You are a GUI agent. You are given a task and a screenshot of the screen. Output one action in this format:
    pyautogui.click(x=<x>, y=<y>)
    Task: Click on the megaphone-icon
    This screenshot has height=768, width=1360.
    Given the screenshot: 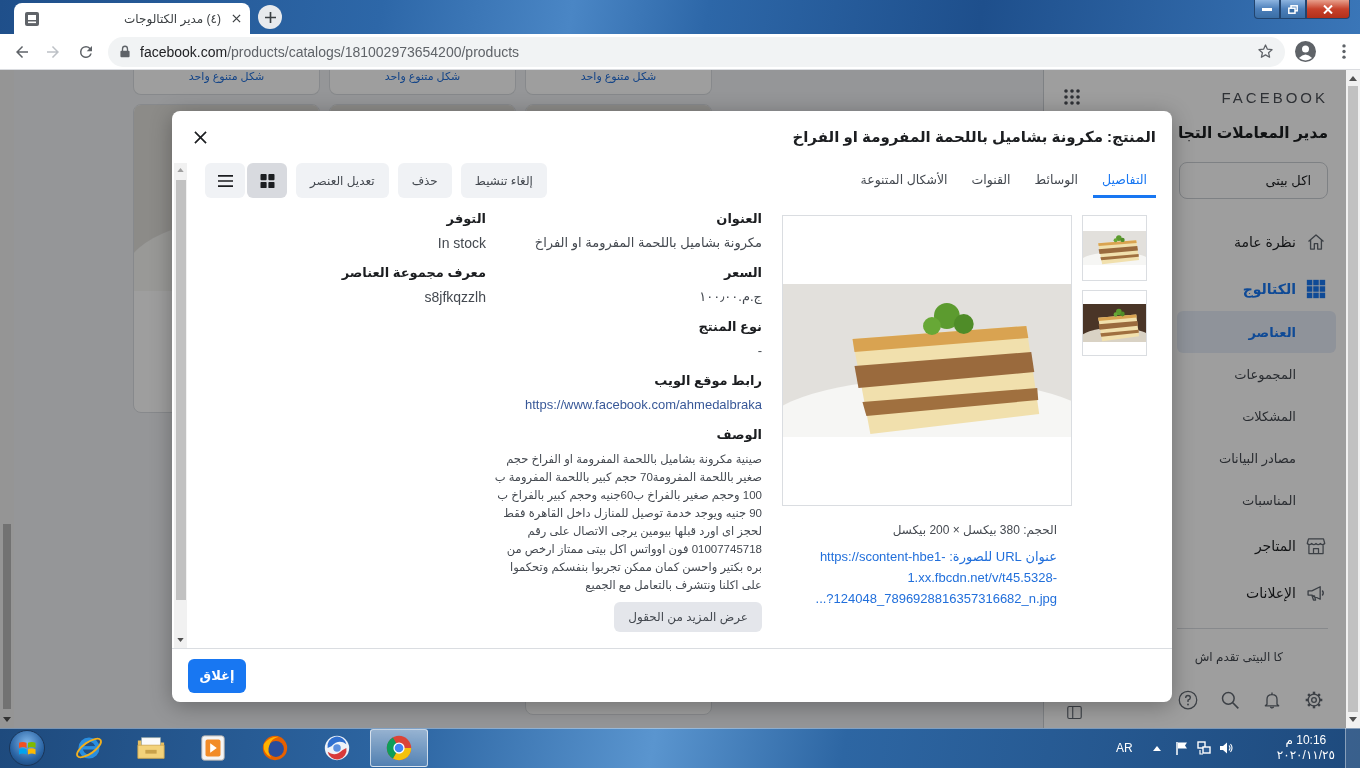 What is the action you would take?
    pyautogui.click(x=1316, y=593)
    